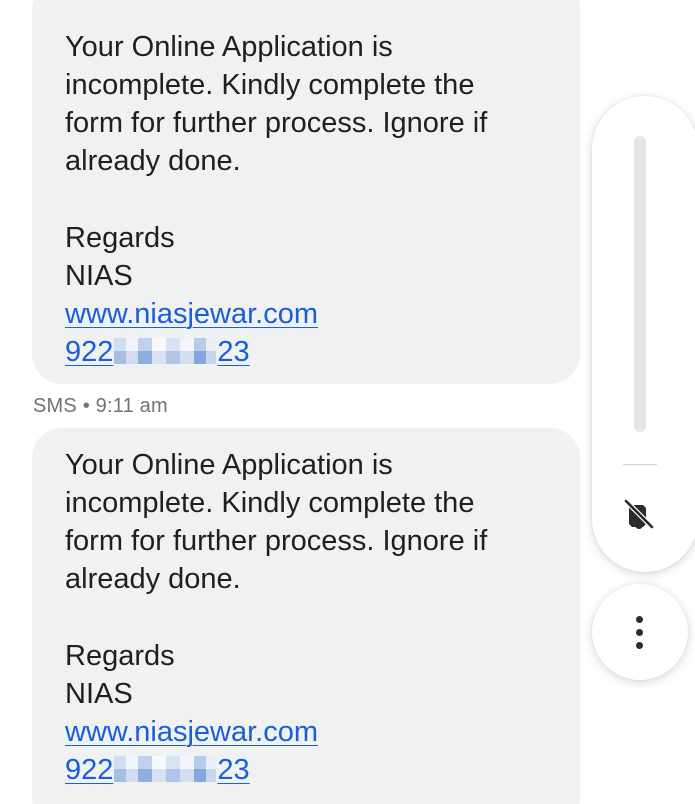 This screenshot has height=804, width=695. Describe the element at coordinates (100, 406) in the screenshot. I see `message-meta: SMS • 9:11 am` at that location.